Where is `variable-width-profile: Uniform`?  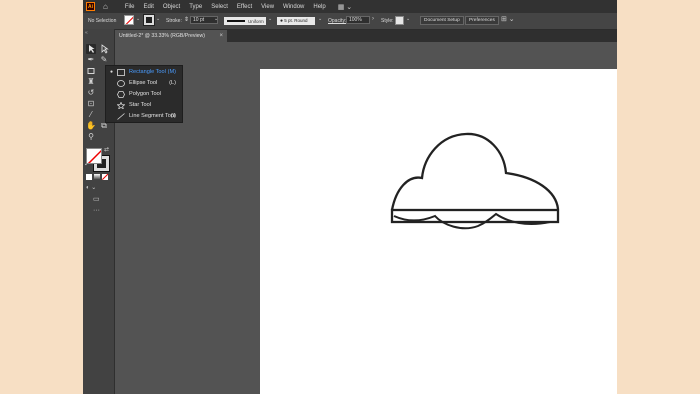 variable-width-profile: Uniform is located at coordinates (245, 21).